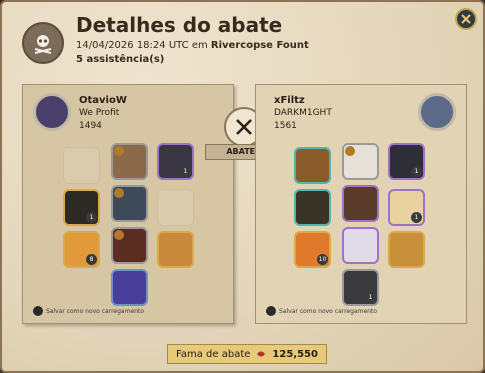 The image size is (485, 373). I want to click on killer-slot-shoes, so click(129, 245).